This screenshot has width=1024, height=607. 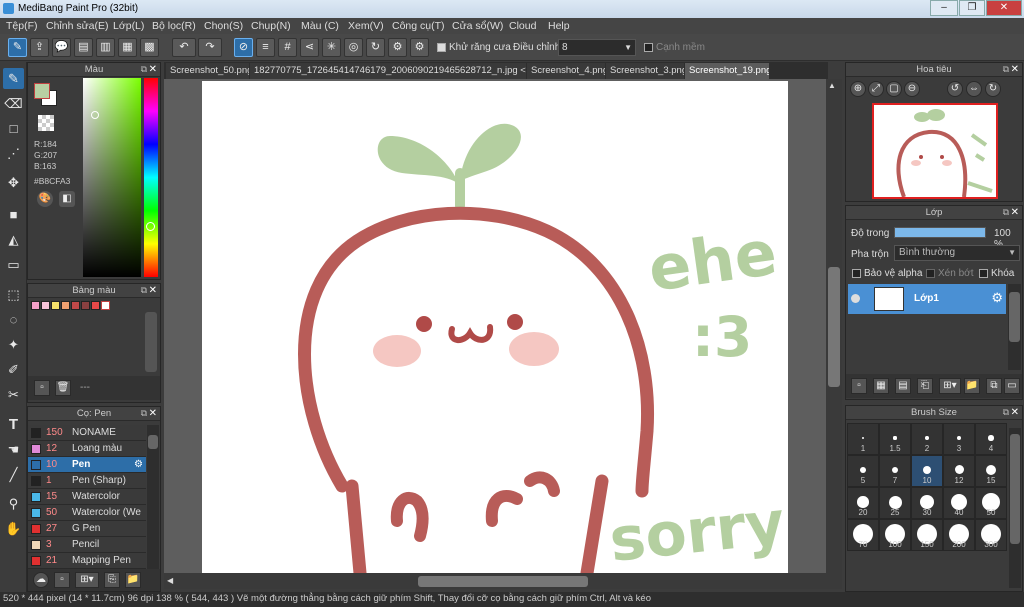 What do you see at coordinates (13, 319) in the screenshot?
I see `lasso-tool-icon: ◌` at bounding box center [13, 319].